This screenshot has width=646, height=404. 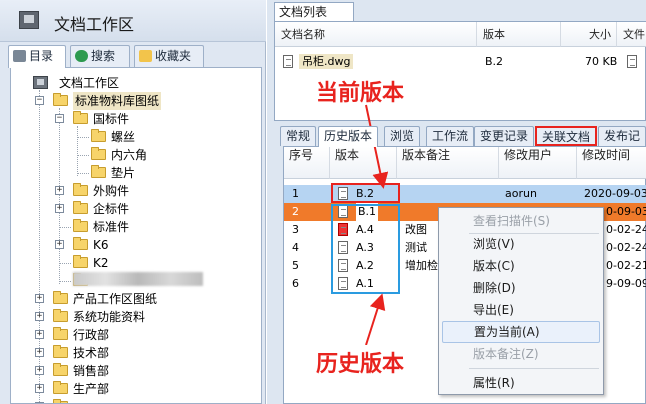 What do you see at coordinates (41, 56) in the screenshot?
I see `tab-directory-label: 目录` at bounding box center [41, 56].